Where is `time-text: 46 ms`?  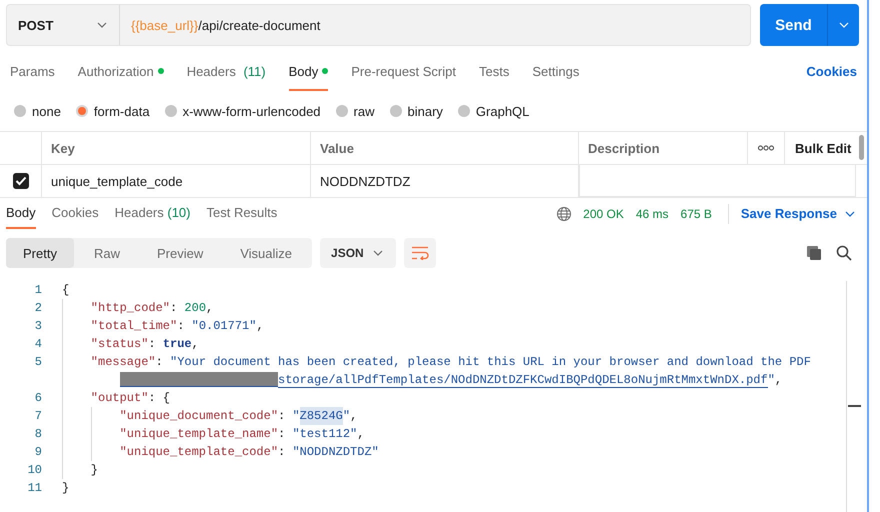 time-text: 46 ms is located at coordinates (652, 214).